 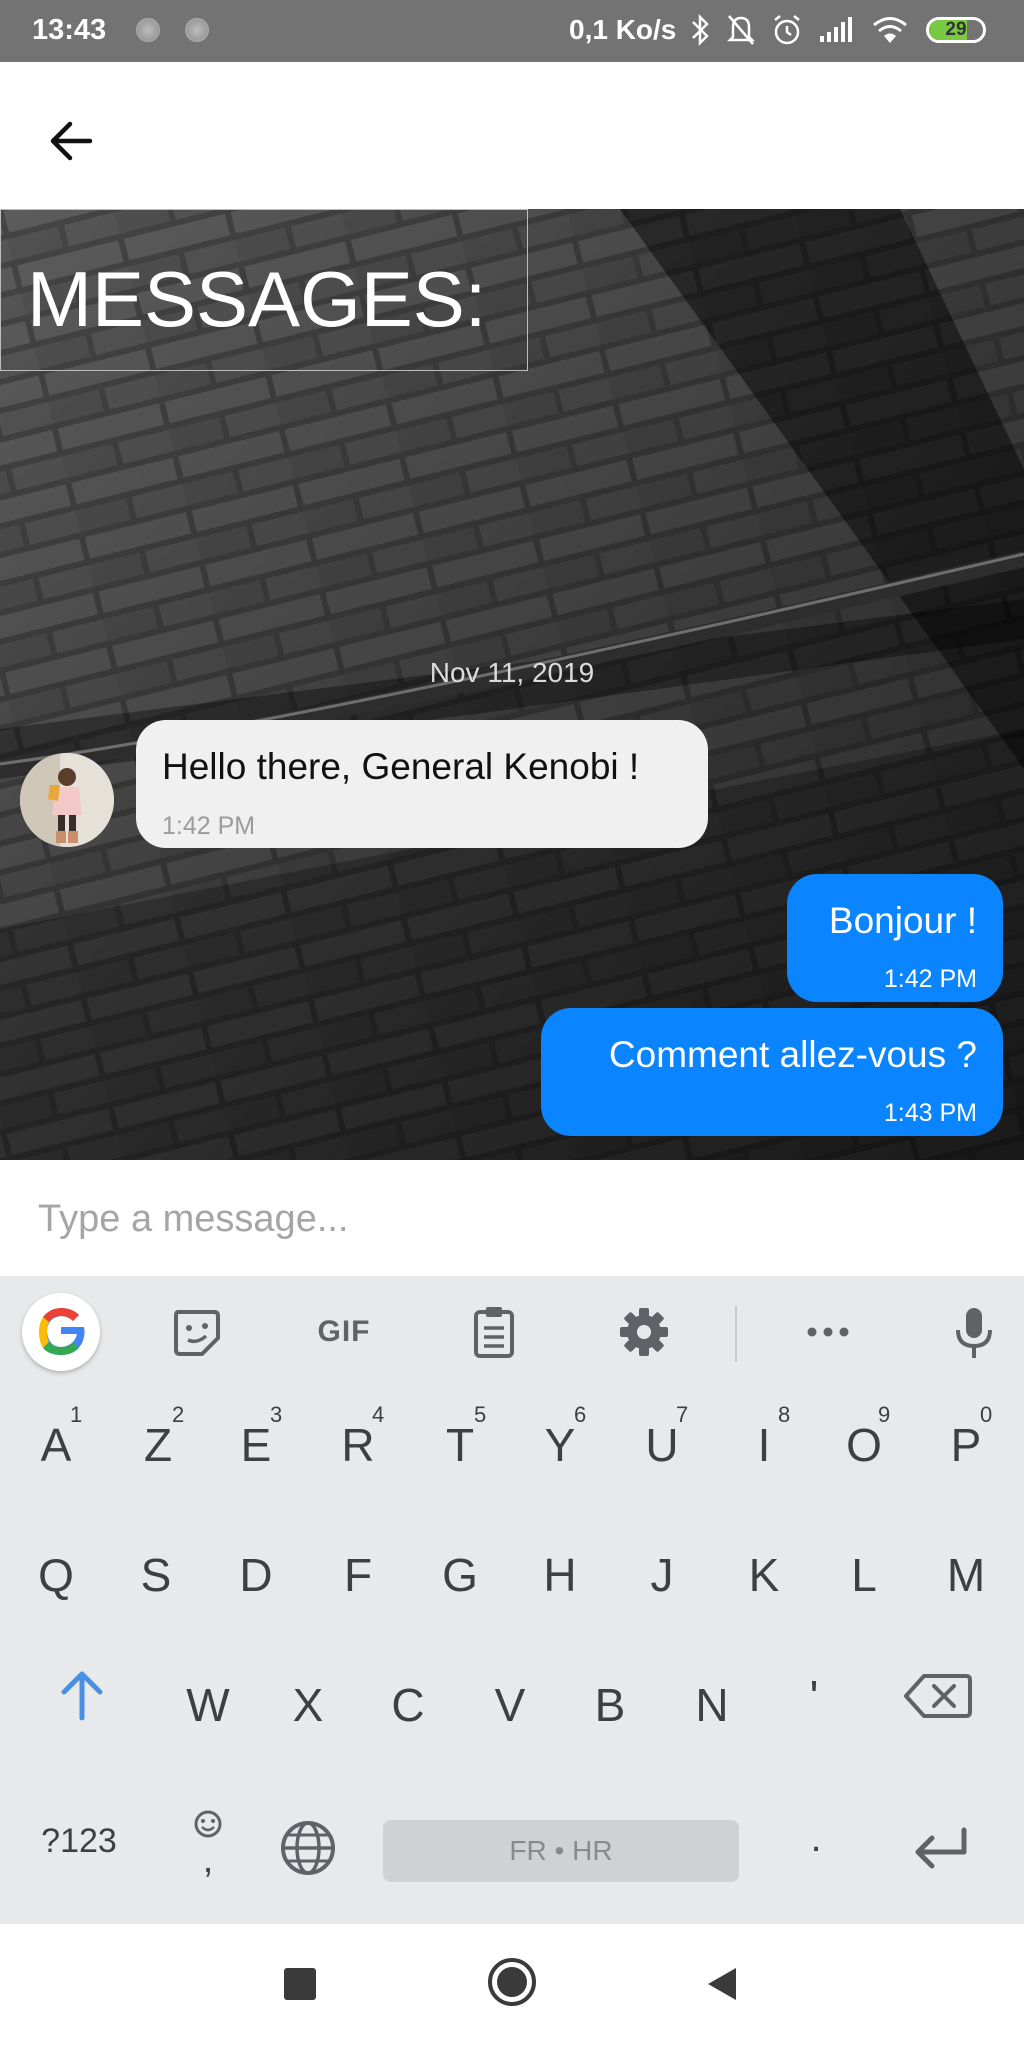 I want to click on key-h: H, so click(x=560, y=1571).